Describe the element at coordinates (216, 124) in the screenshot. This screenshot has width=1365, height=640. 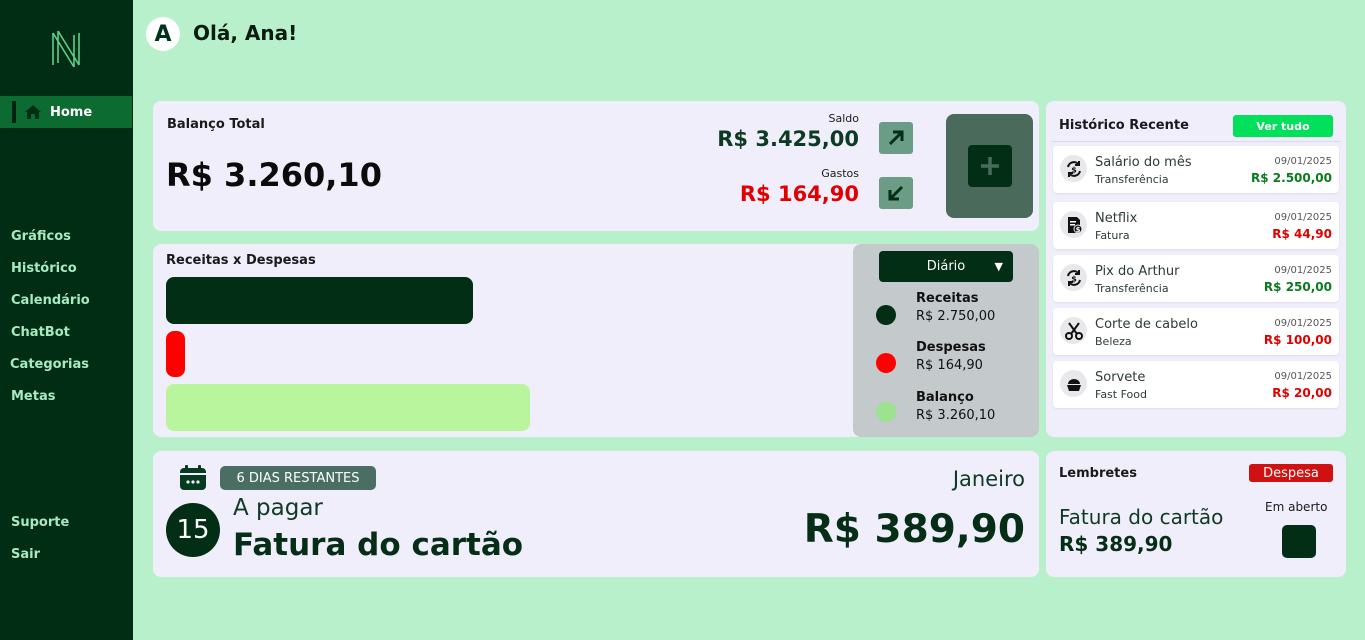
I see `balance-title: Balanço Total` at that location.